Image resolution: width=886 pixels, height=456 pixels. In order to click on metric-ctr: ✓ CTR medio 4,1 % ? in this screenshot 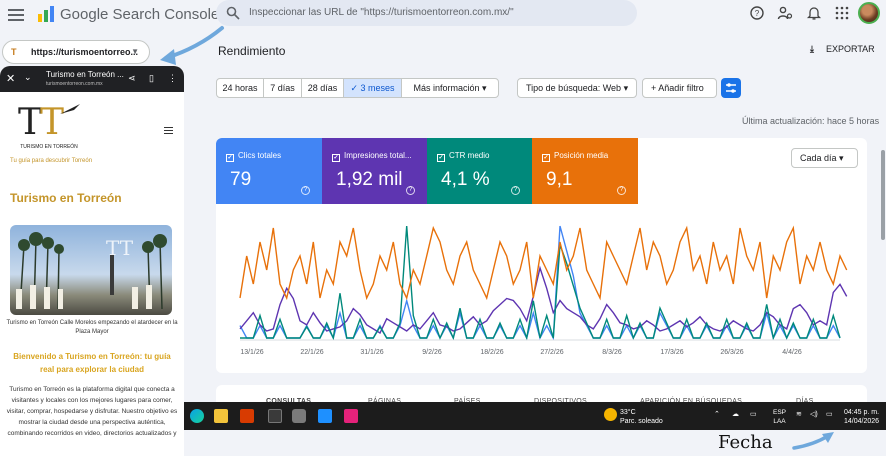, I will do `click(479, 171)`.